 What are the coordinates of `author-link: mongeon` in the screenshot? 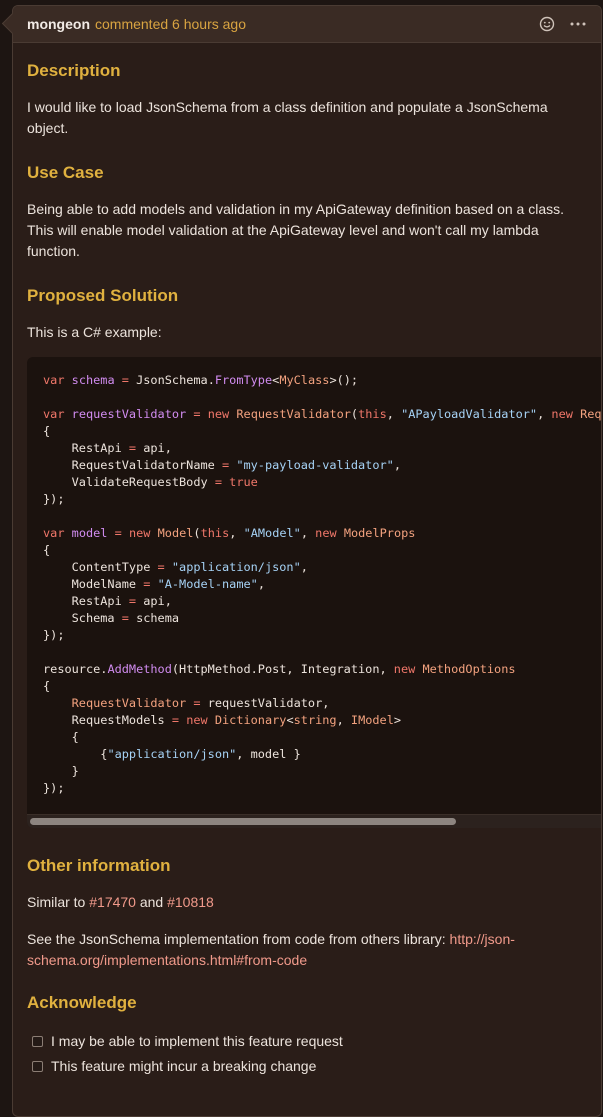 It's located at (58, 24).